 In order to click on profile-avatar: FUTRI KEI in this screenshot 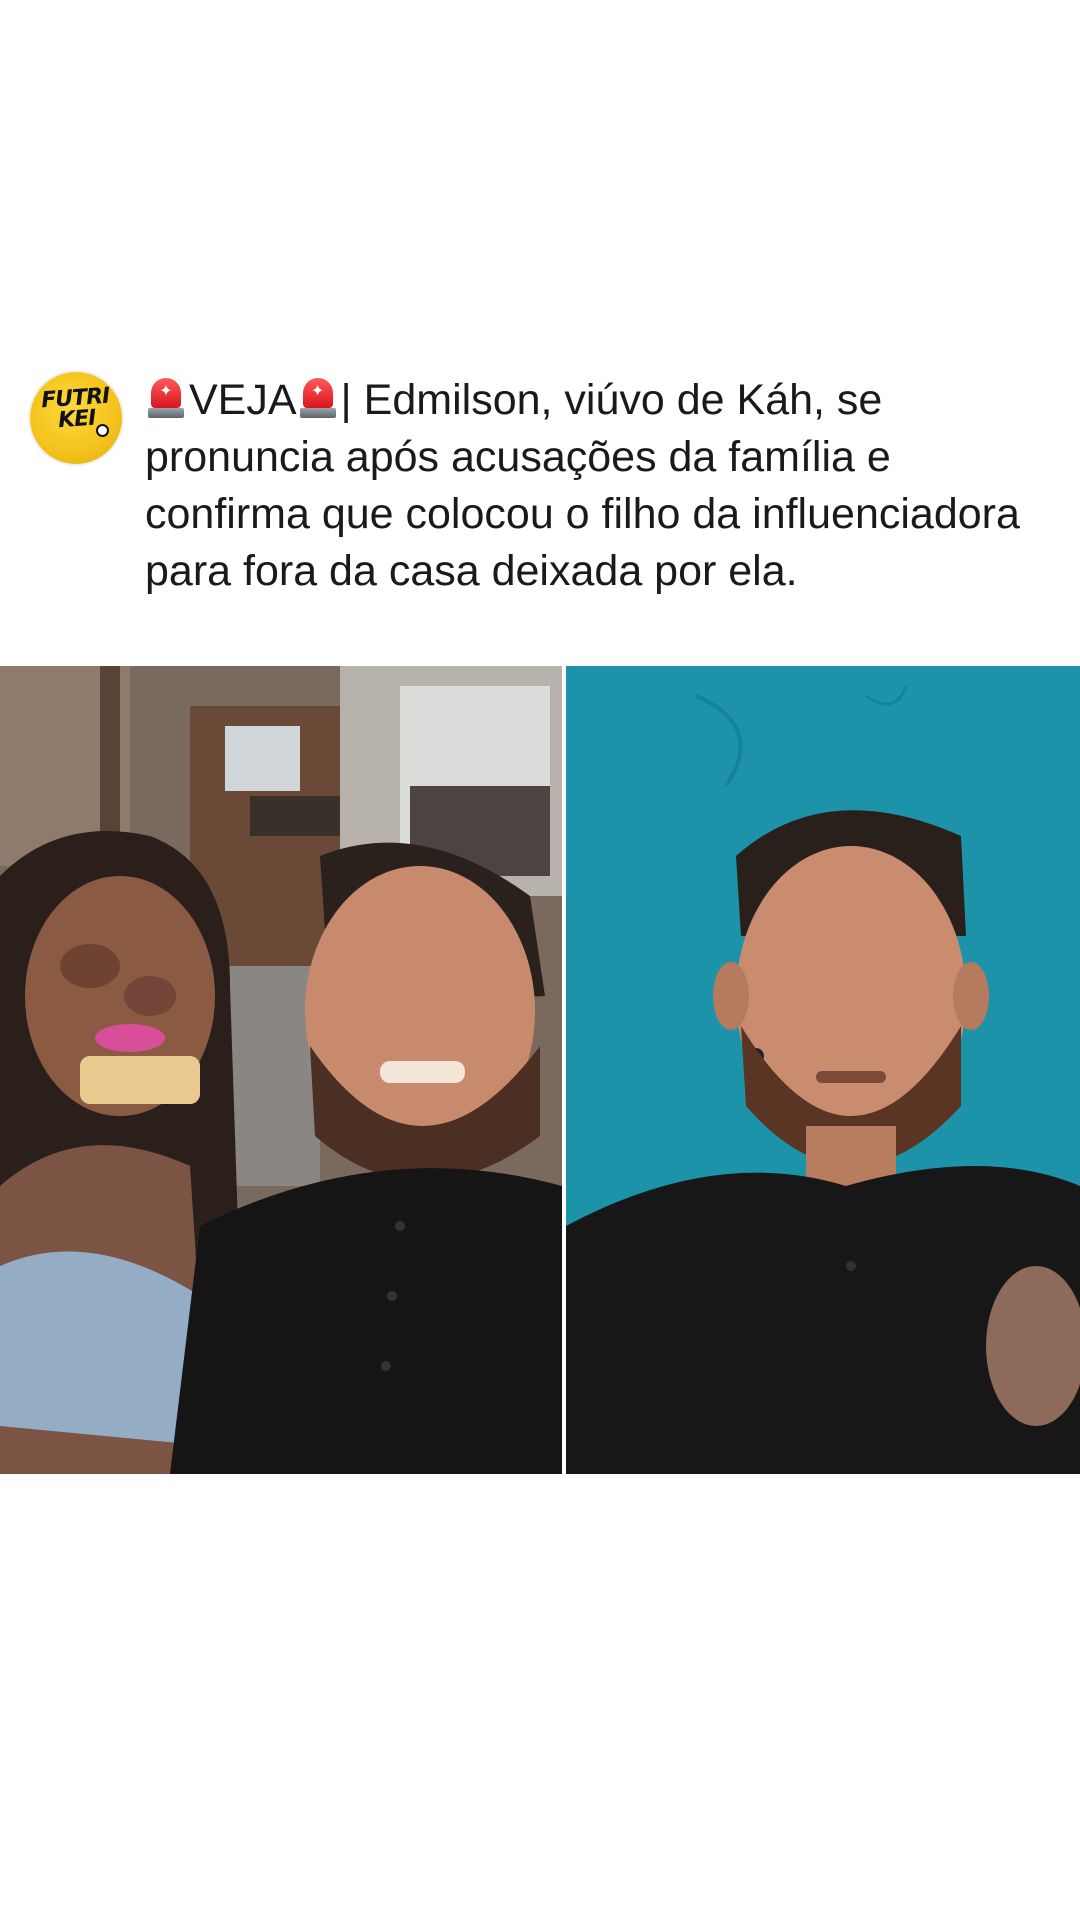, I will do `click(76, 418)`.